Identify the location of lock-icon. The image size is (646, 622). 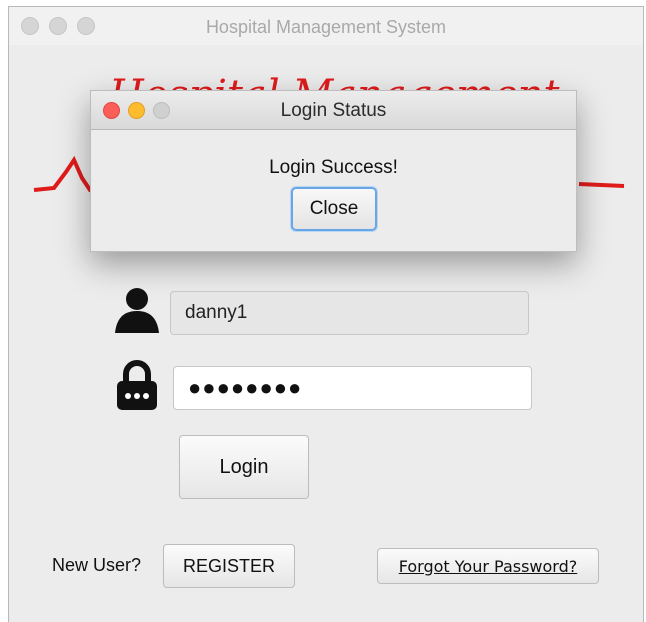
(137, 385).